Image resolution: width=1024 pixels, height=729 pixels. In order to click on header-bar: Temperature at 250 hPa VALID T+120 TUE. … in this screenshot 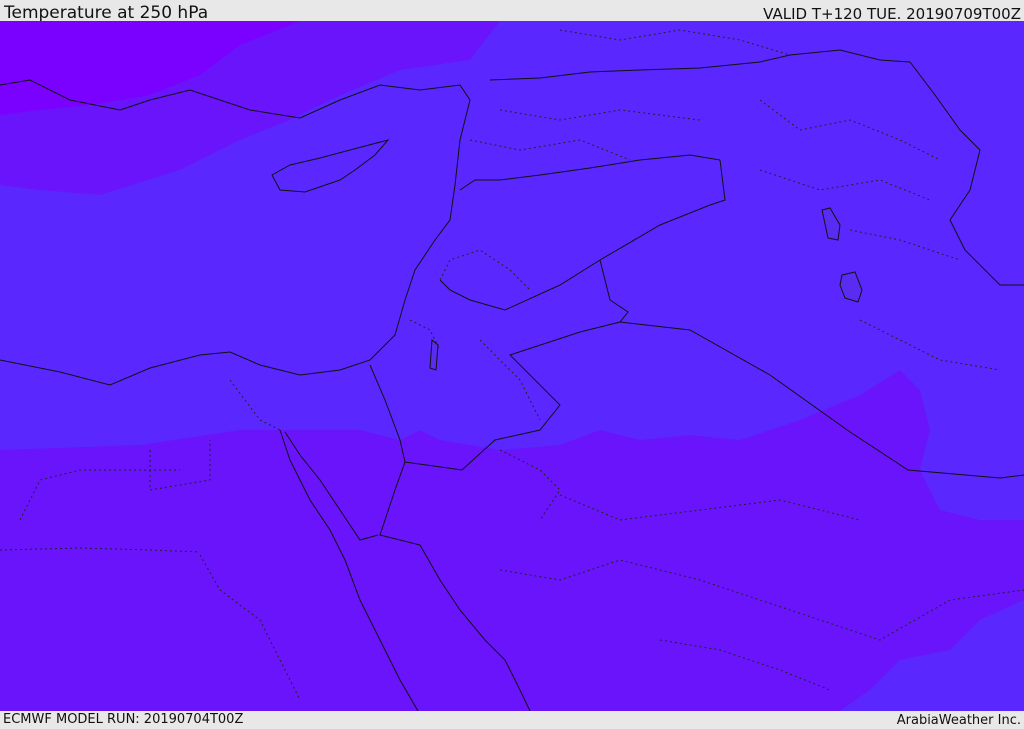, I will do `click(512, 11)`.